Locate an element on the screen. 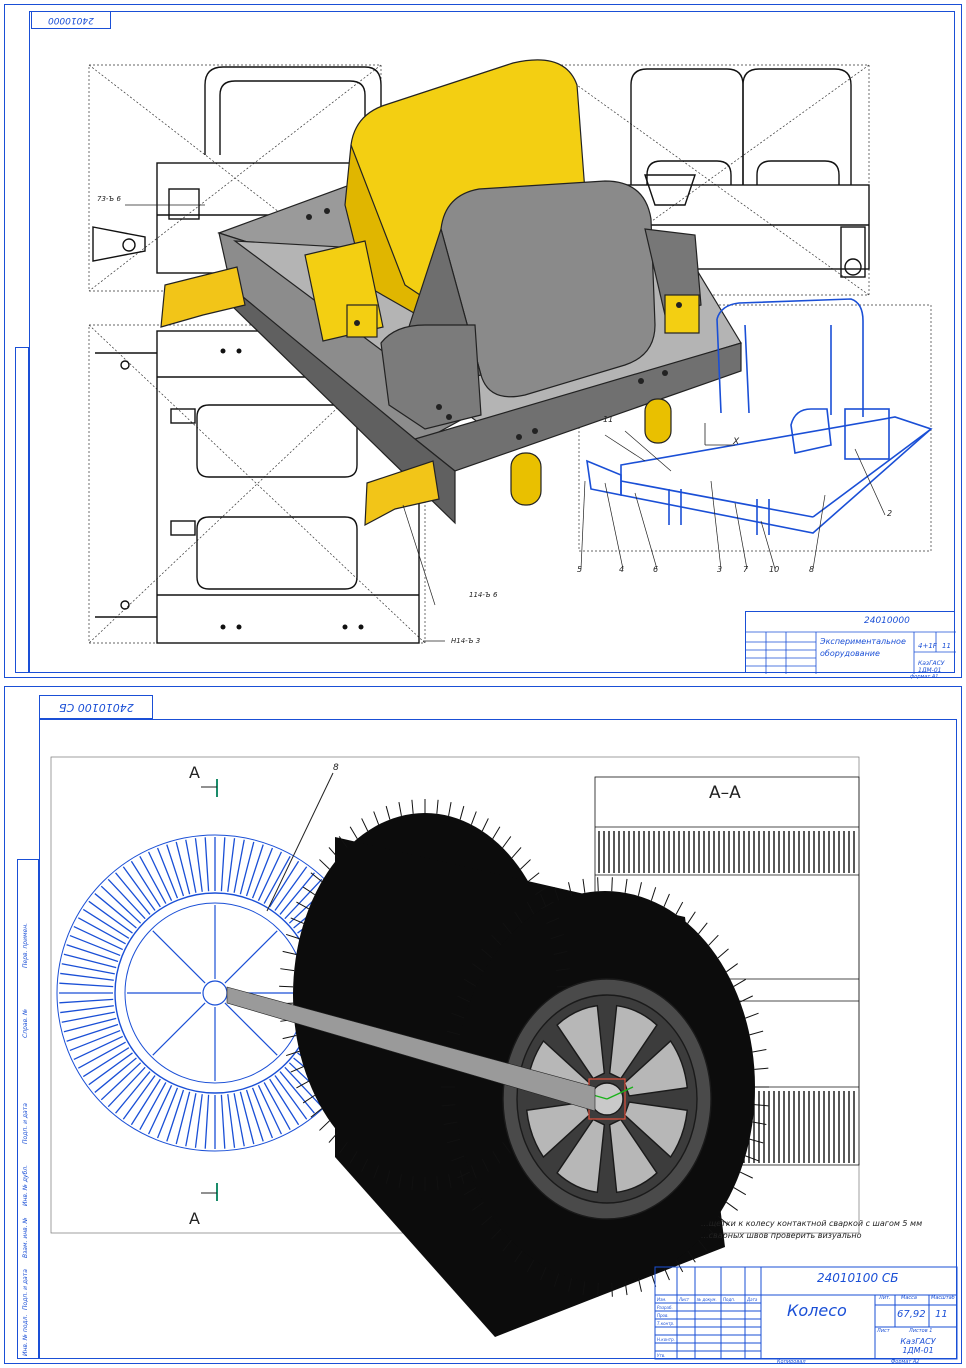 Image resolution: width=966 pixels, height=1368 pixels. stamp-title: Колесо is located at coordinates (817, 1310).